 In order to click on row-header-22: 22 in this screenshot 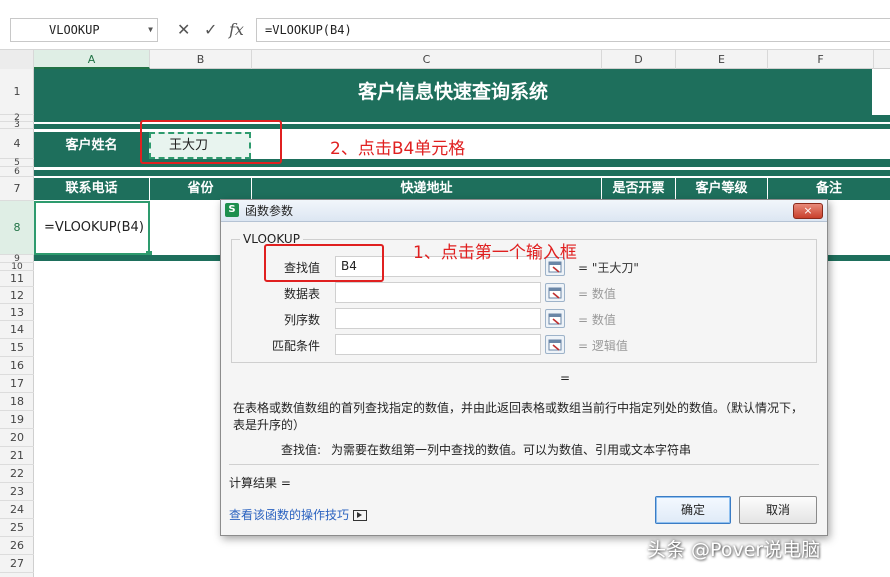, I will do `click(17, 474)`.